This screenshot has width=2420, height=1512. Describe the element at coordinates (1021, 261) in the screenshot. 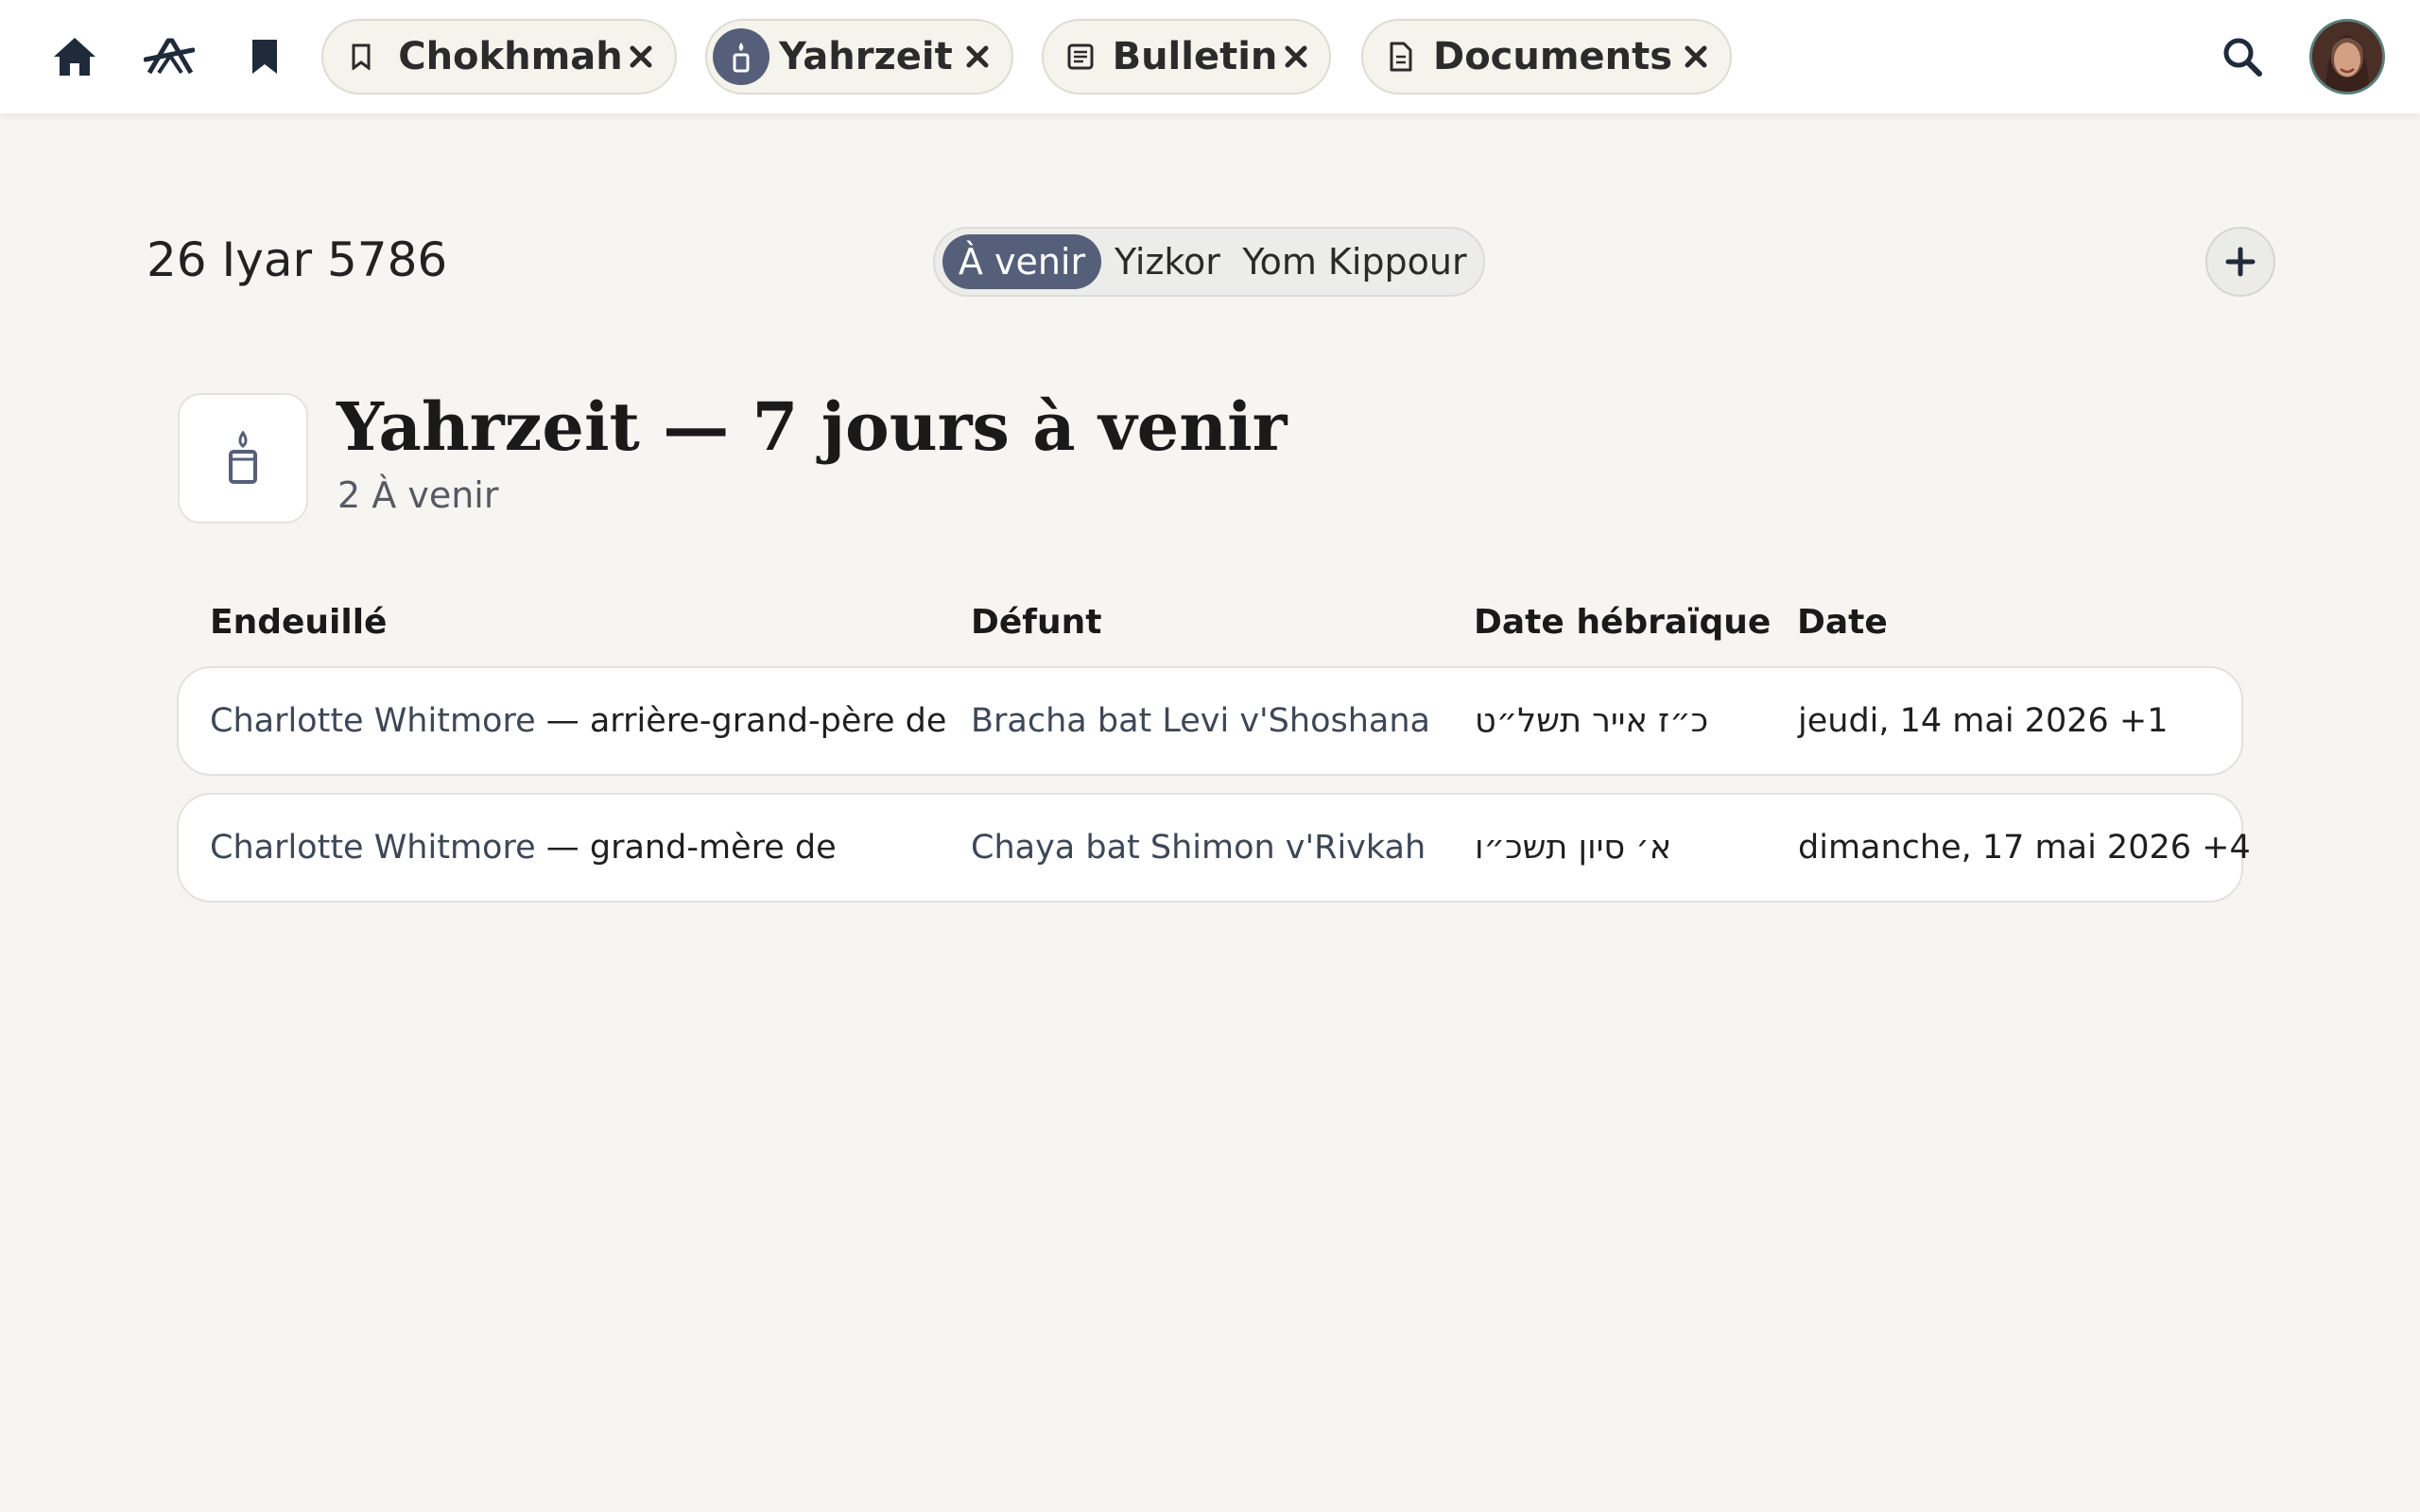

I see `filter-a-venir: À venir` at that location.